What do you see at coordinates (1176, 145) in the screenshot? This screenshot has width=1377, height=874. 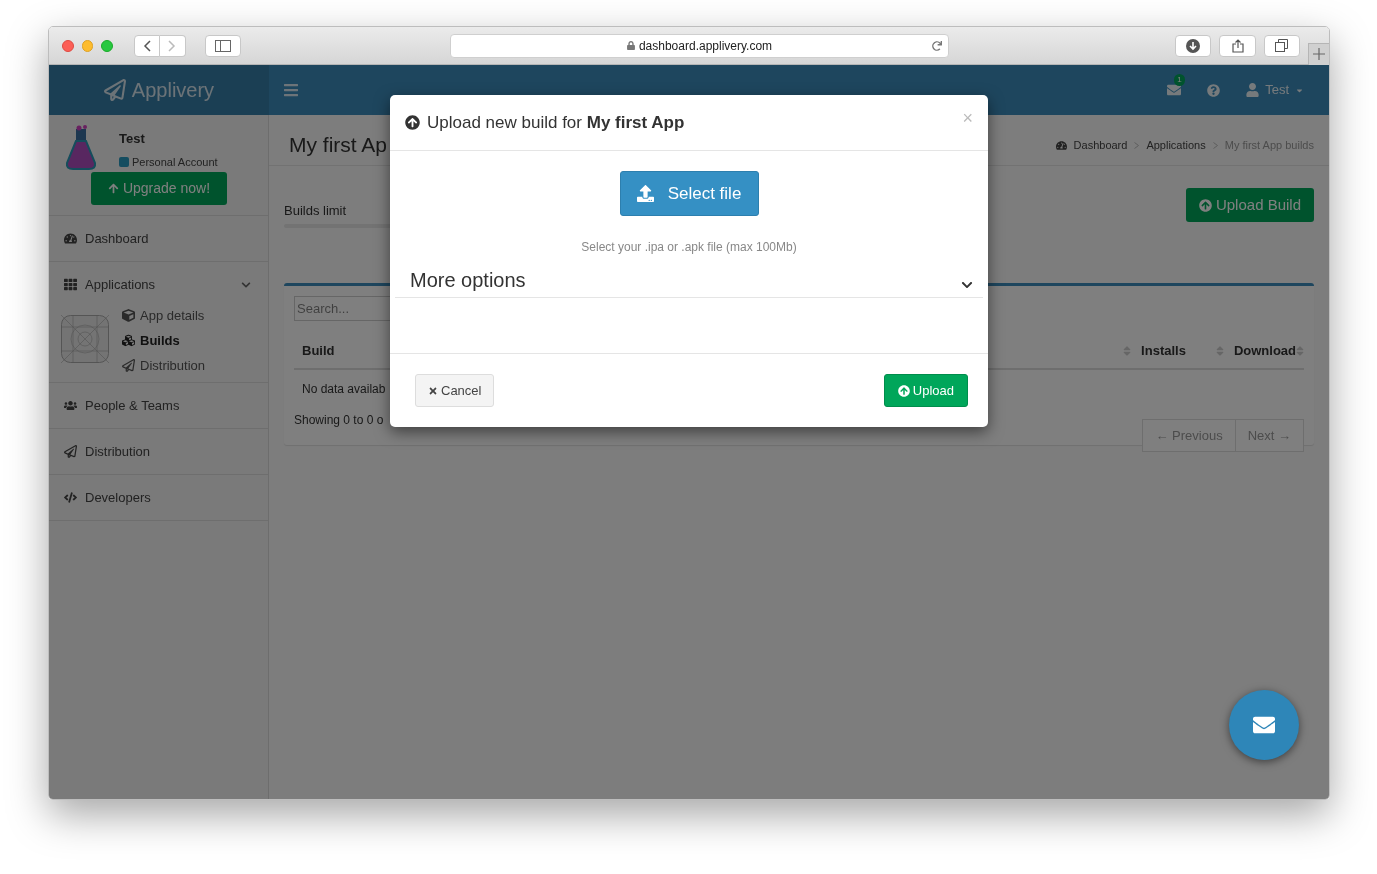 I see `breadcrumb-link: Applications` at bounding box center [1176, 145].